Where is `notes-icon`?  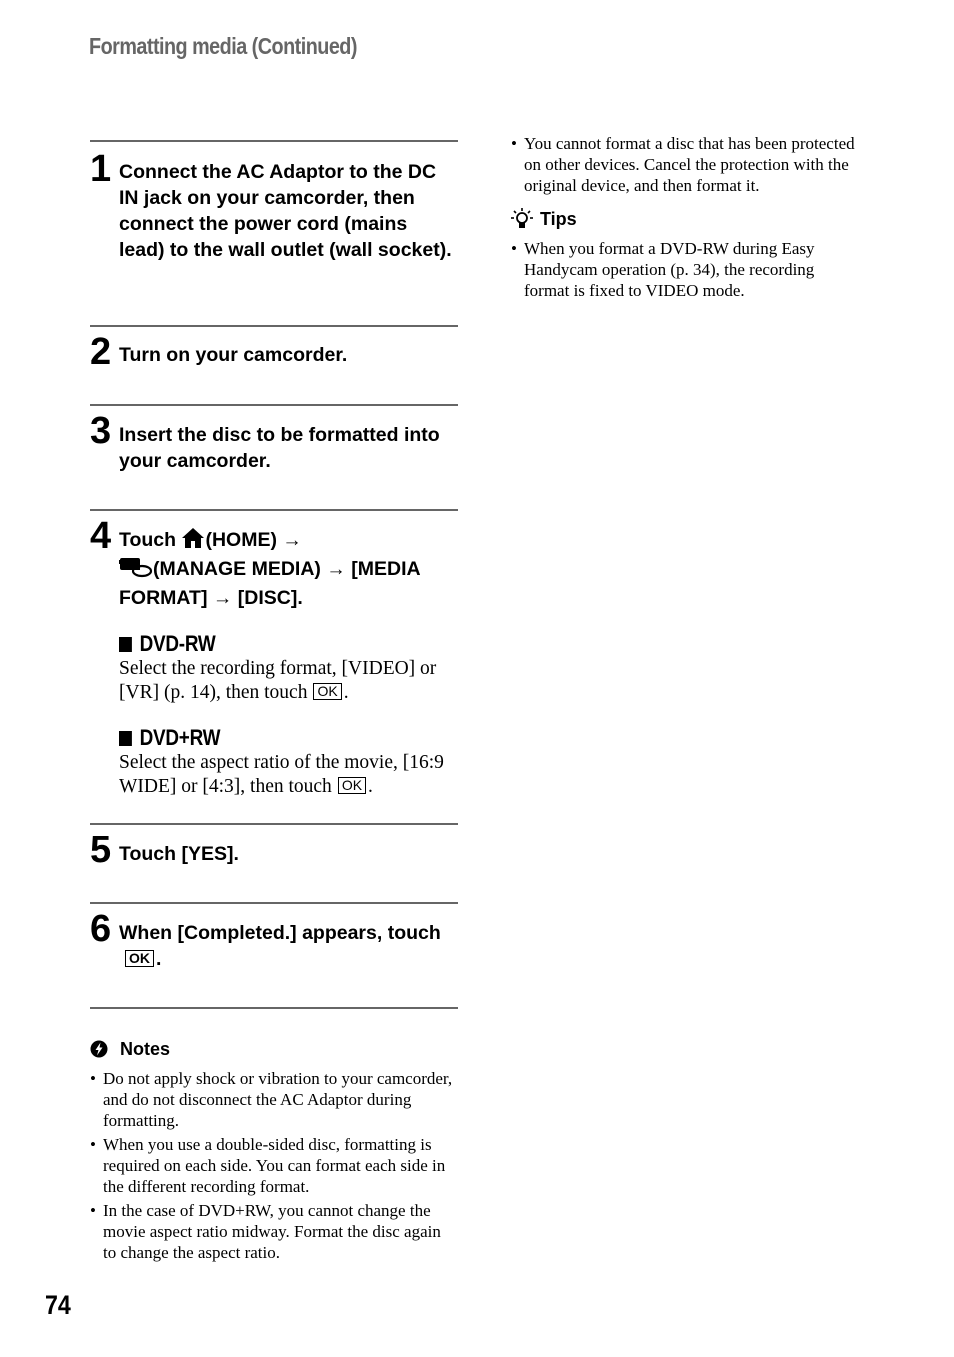 notes-icon is located at coordinates (100, 1050).